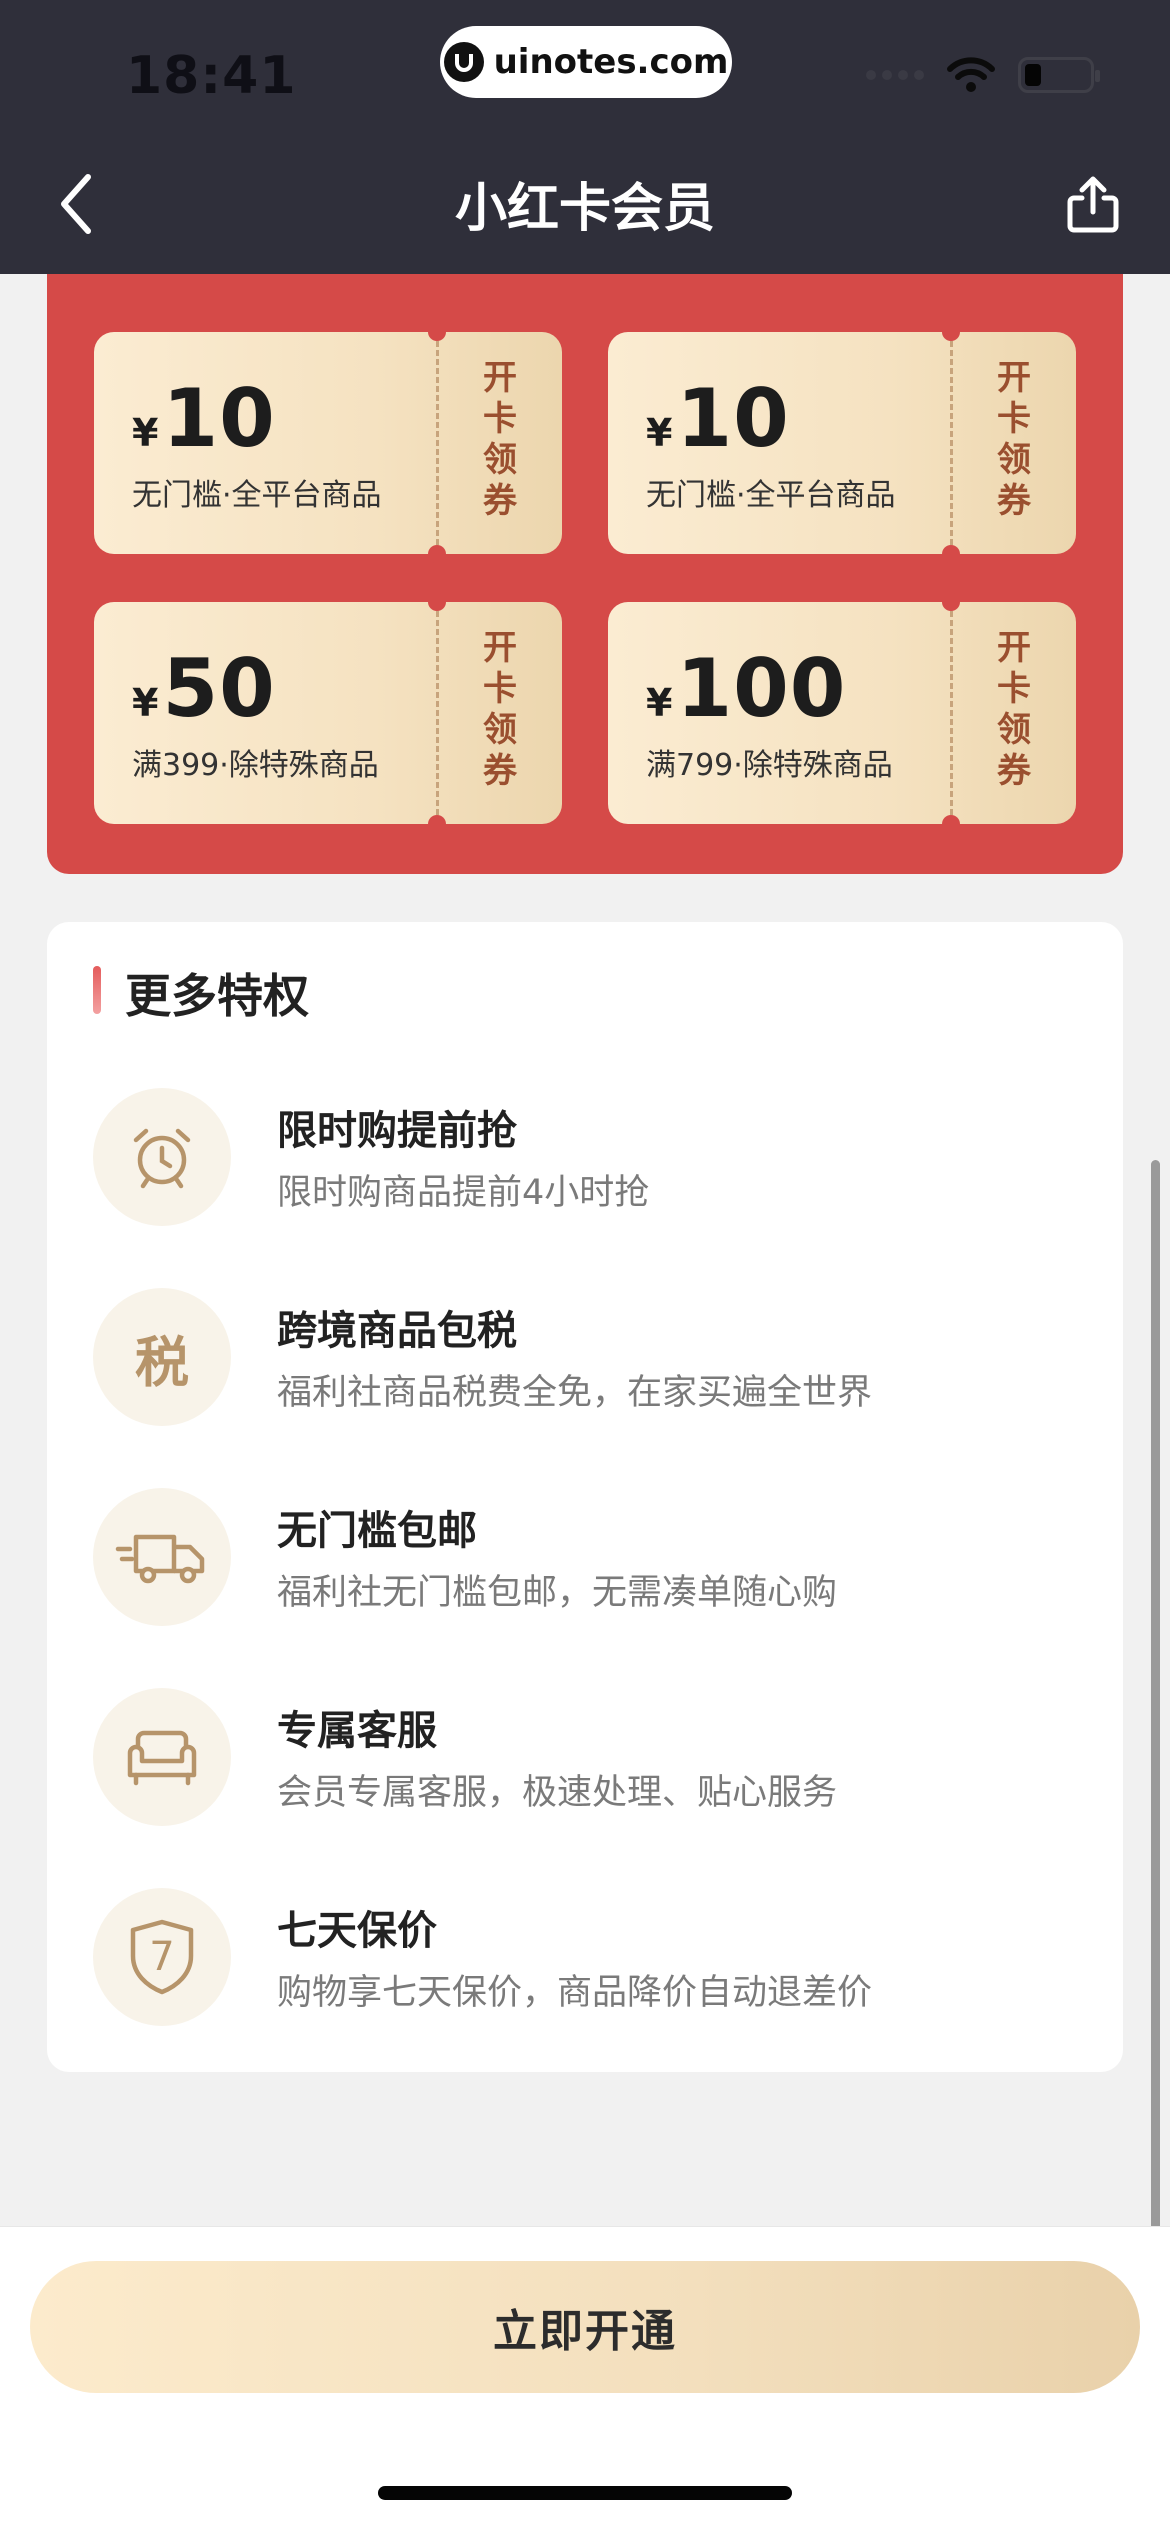 The width and height of the screenshot is (1170, 2532). Describe the element at coordinates (593, 1563) in the screenshot. I see `privilege-item: 无门槛包邮 福利社无门槛包邮，无需凑单随心购` at that location.